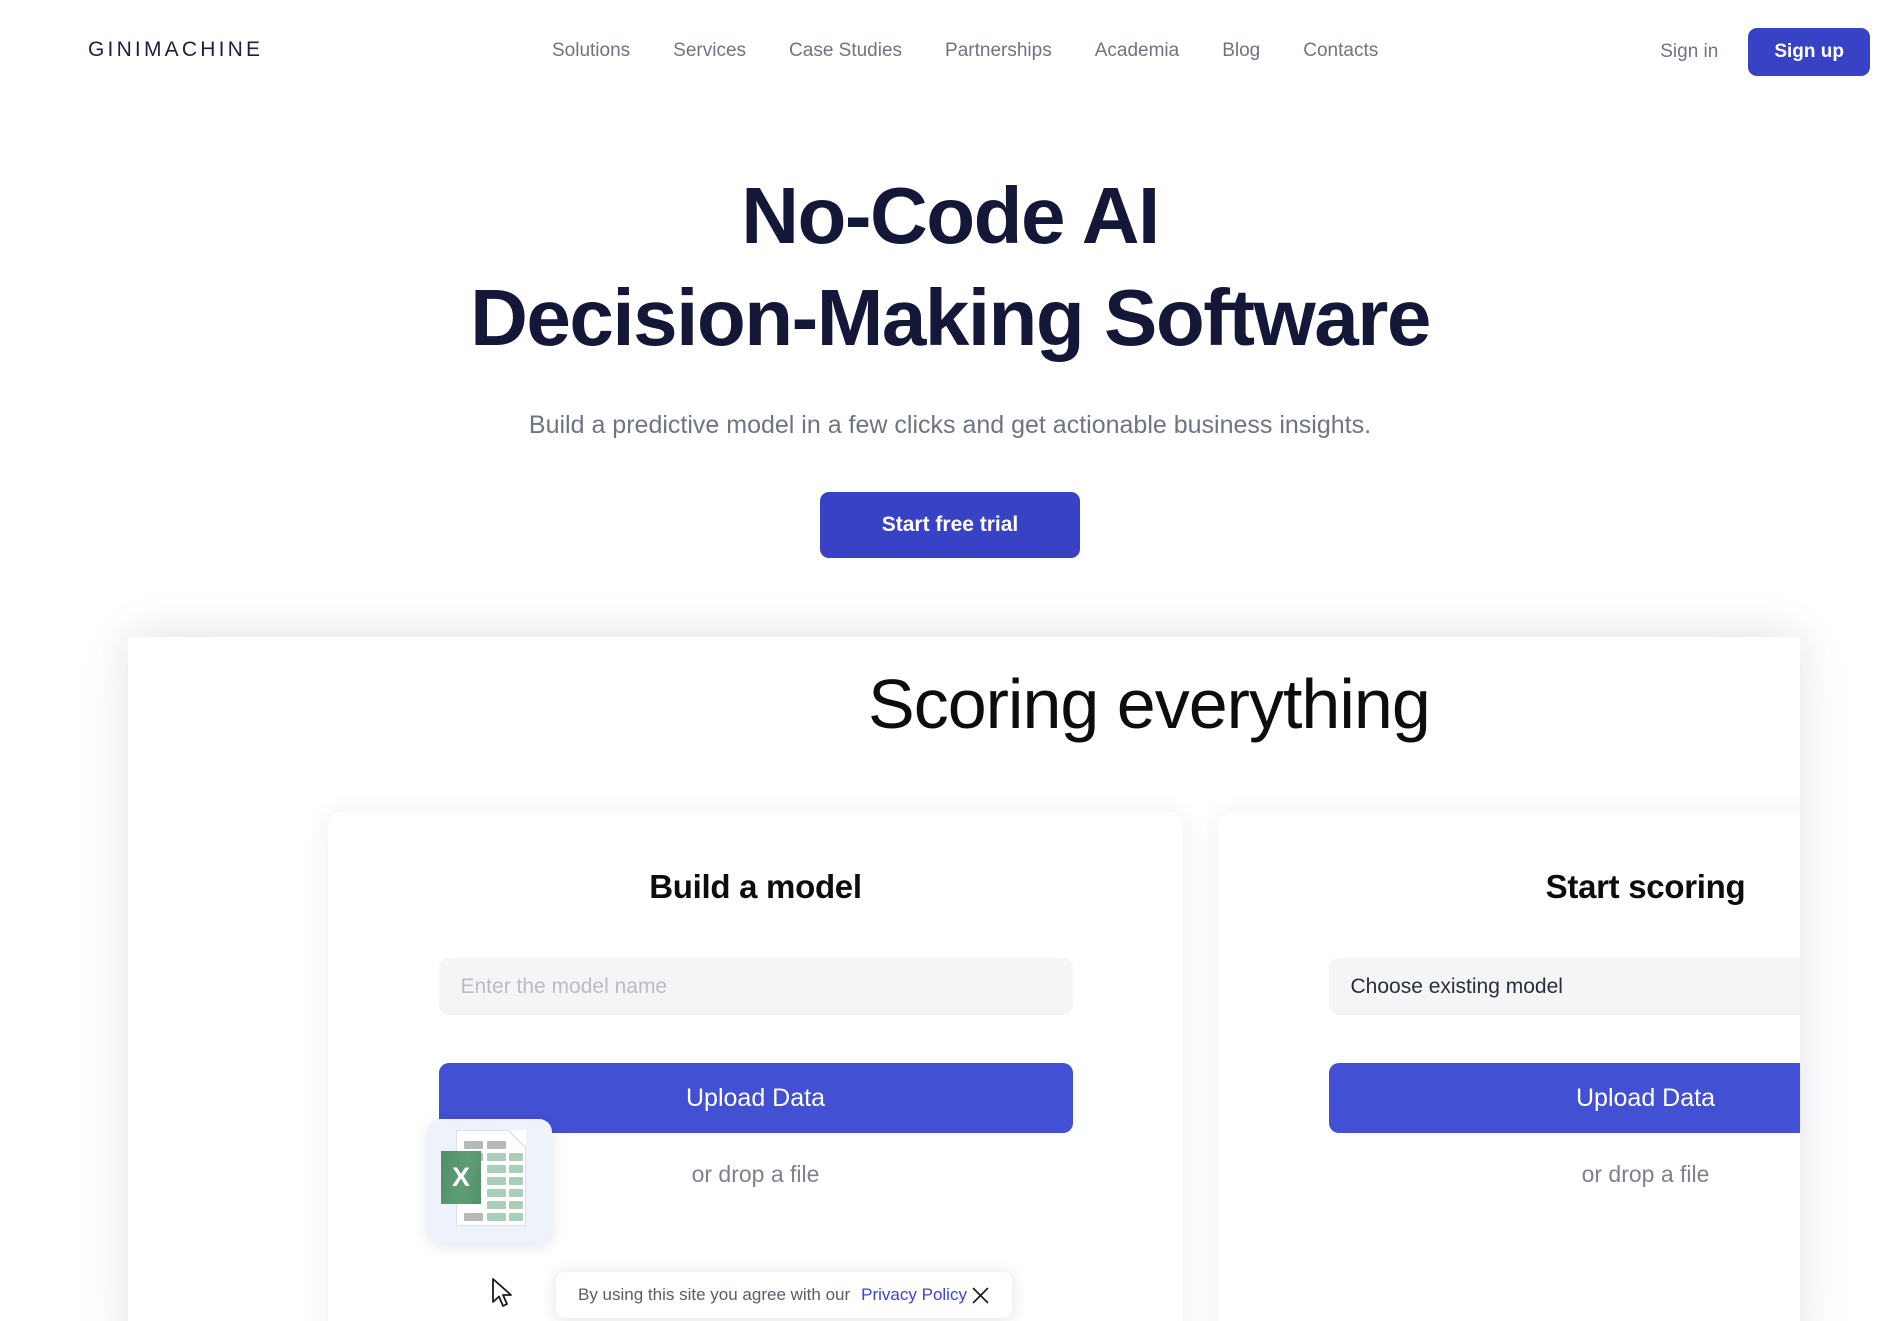 Image resolution: width=1900 pixels, height=1321 pixels. I want to click on nav-item-case-studies: Case Studies, so click(845, 51).